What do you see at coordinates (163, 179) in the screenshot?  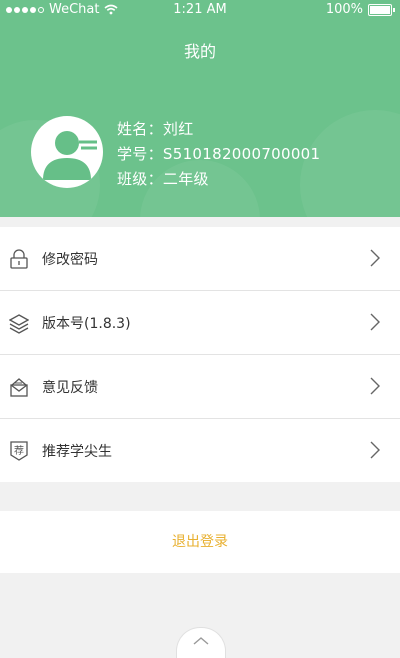 I see `profile-grade: 班级：二年级` at bounding box center [163, 179].